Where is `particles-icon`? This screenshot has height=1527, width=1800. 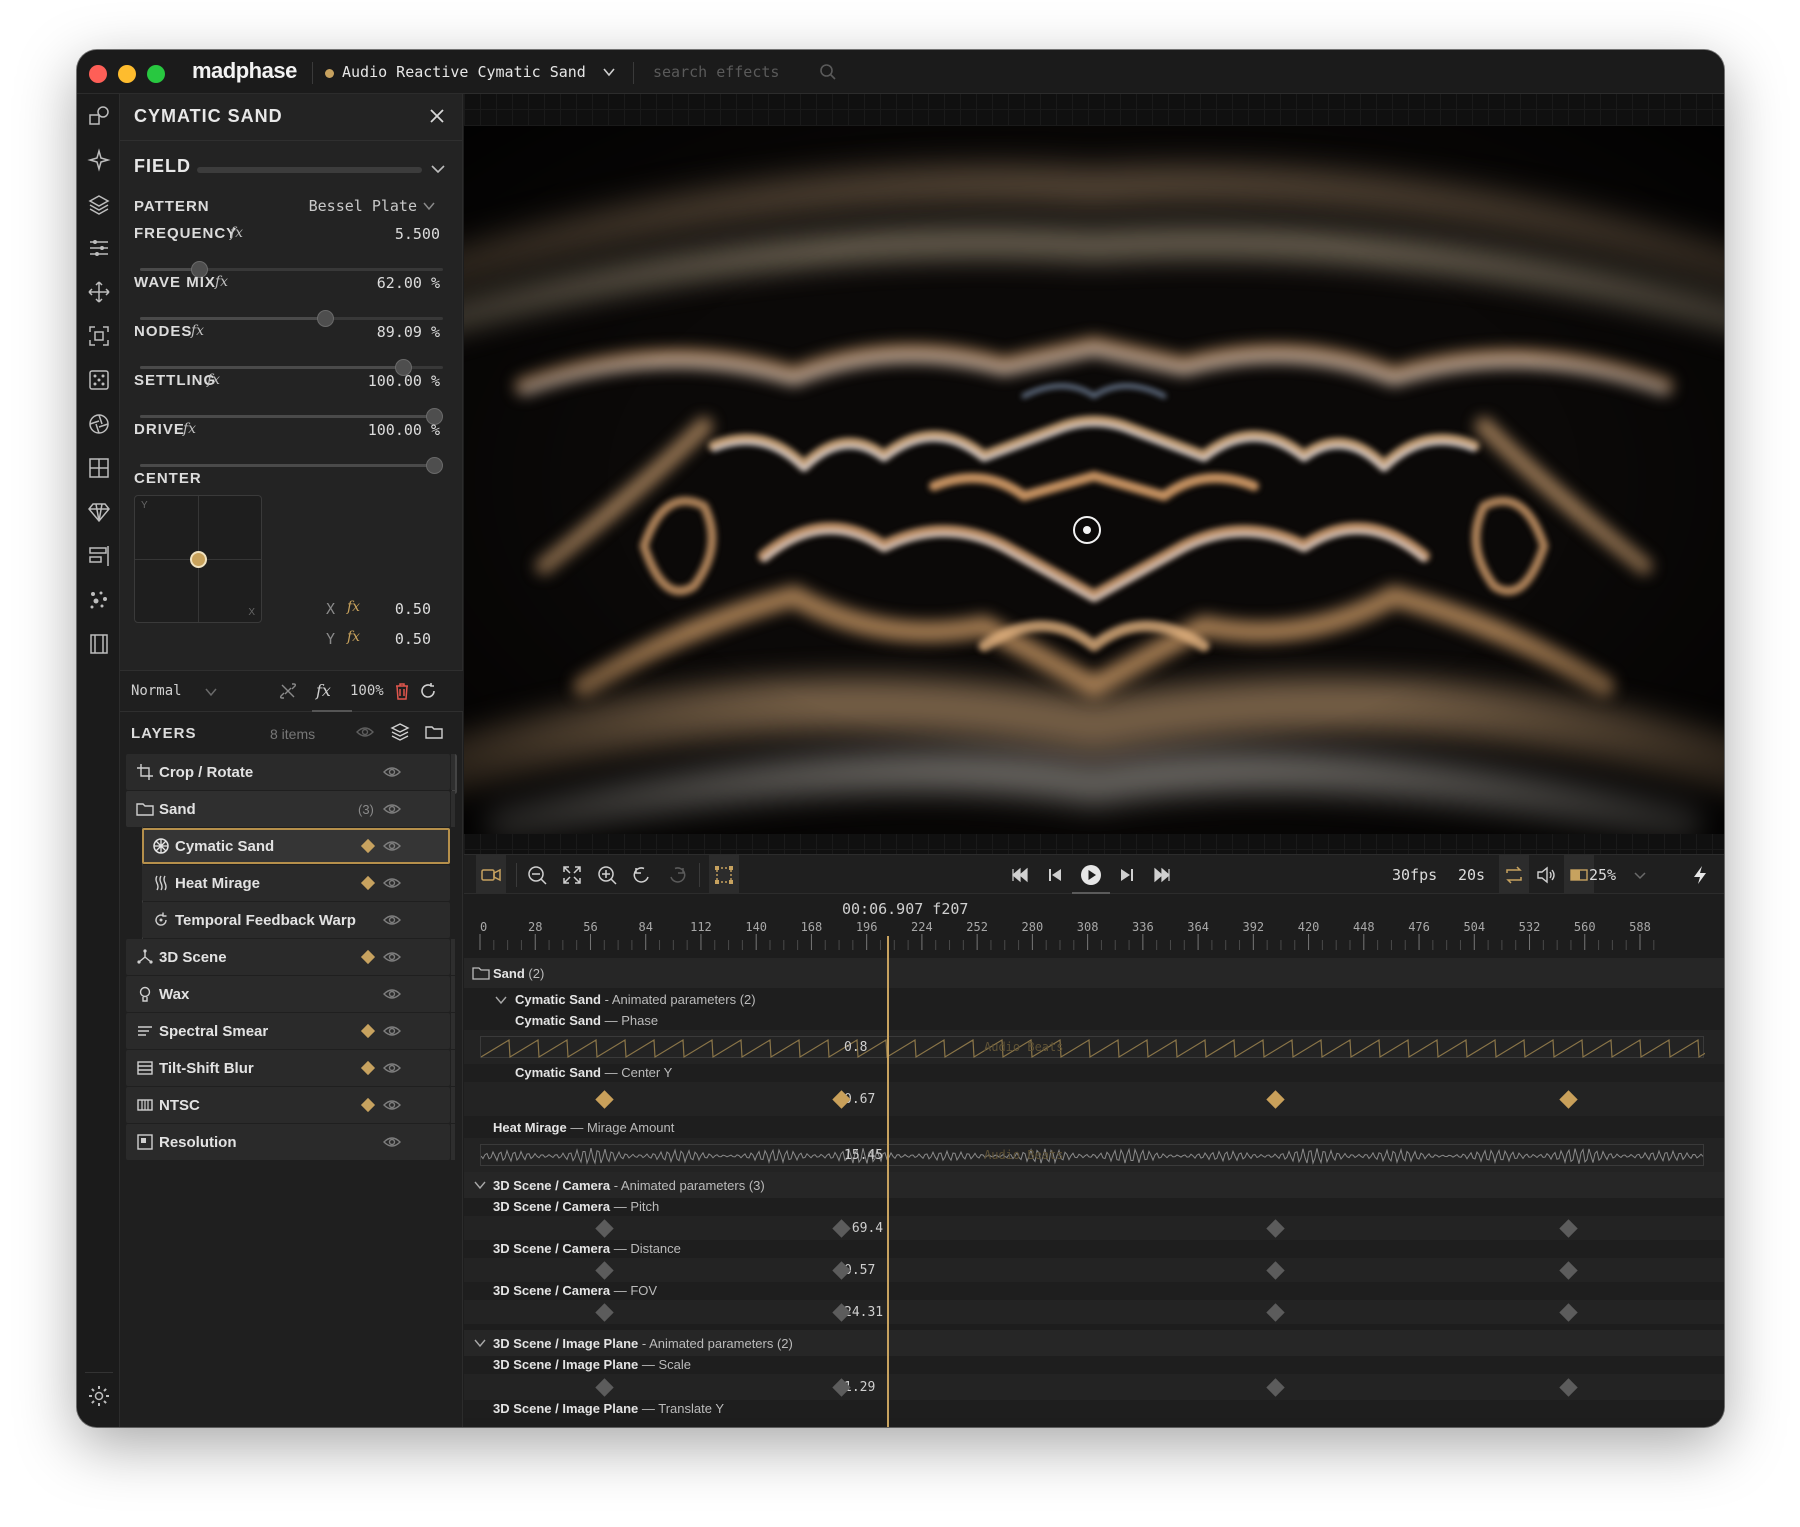
particles-icon is located at coordinates (99, 600).